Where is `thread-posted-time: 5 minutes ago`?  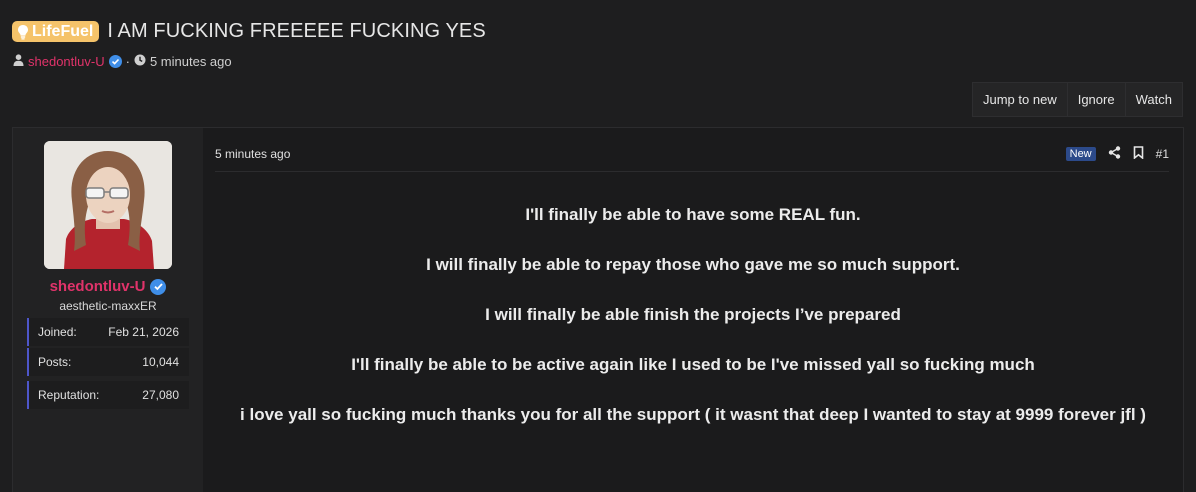
thread-posted-time: 5 minutes ago is located at coordinates (191, 61).